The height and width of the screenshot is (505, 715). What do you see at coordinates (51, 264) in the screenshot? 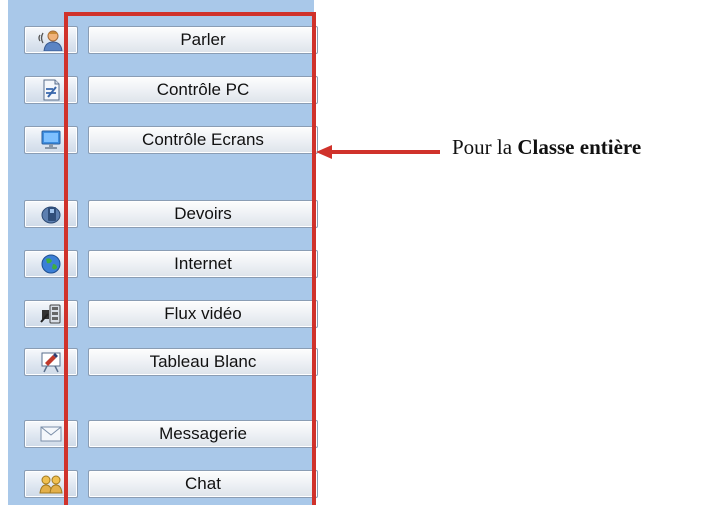
I see `globe-icon` at bounding box center [51, 264].